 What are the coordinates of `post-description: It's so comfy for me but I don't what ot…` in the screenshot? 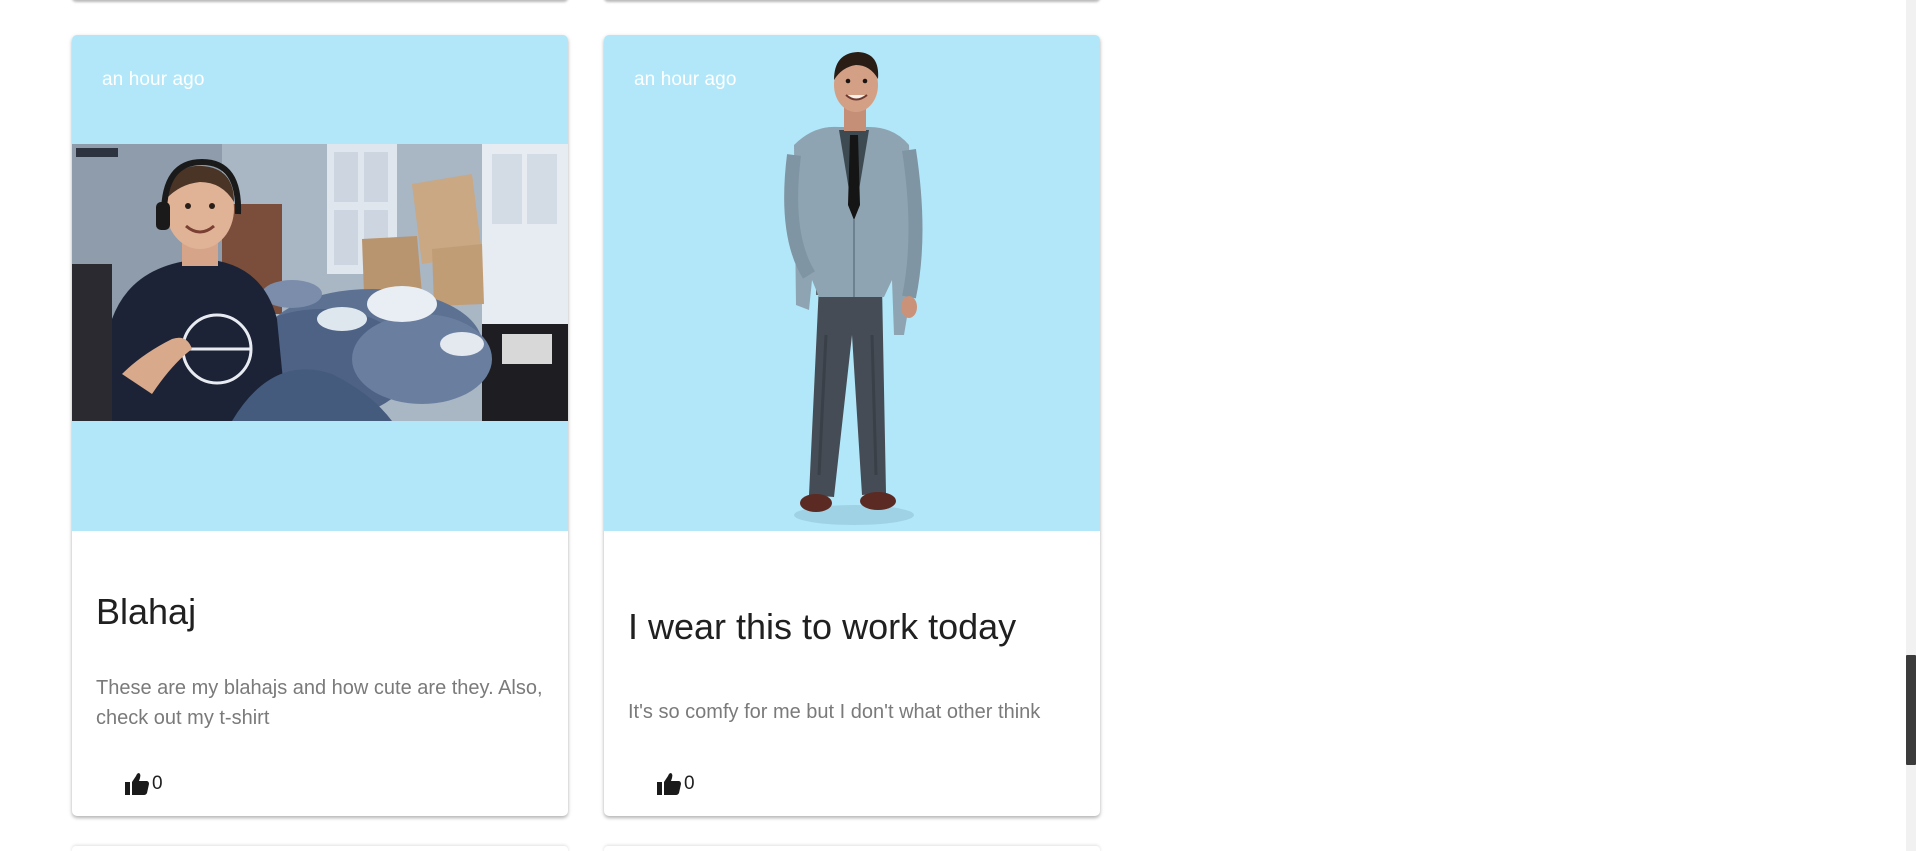 It's located at (834, 712).